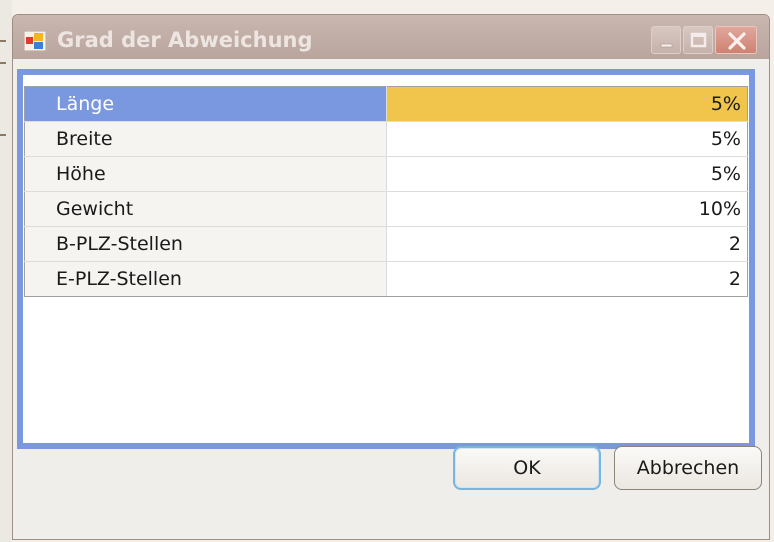 The height and width of the screenshot is (542, 774). What do you see at coordinates (185, 40) in the screenshot?
I see `window-title: Grad der Abweichung` at bounding box center [185, 40].